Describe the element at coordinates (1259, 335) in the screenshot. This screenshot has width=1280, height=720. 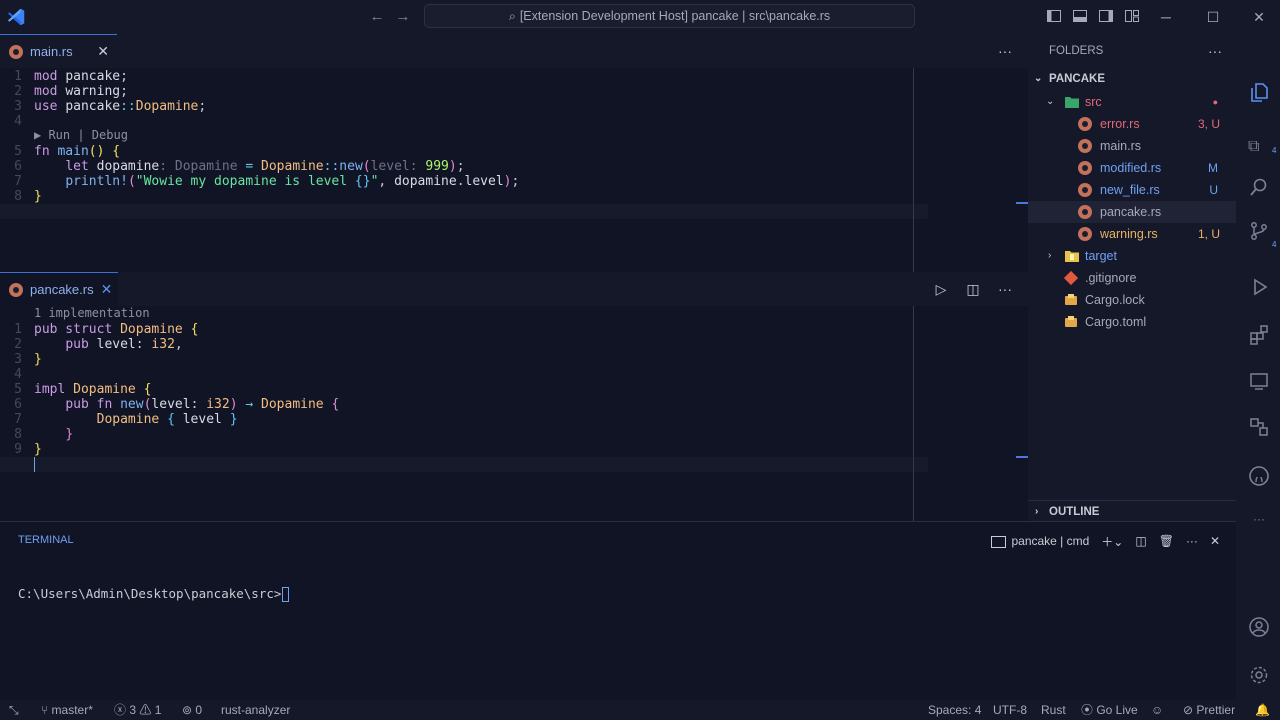
I see `extensions-icon` at that location.